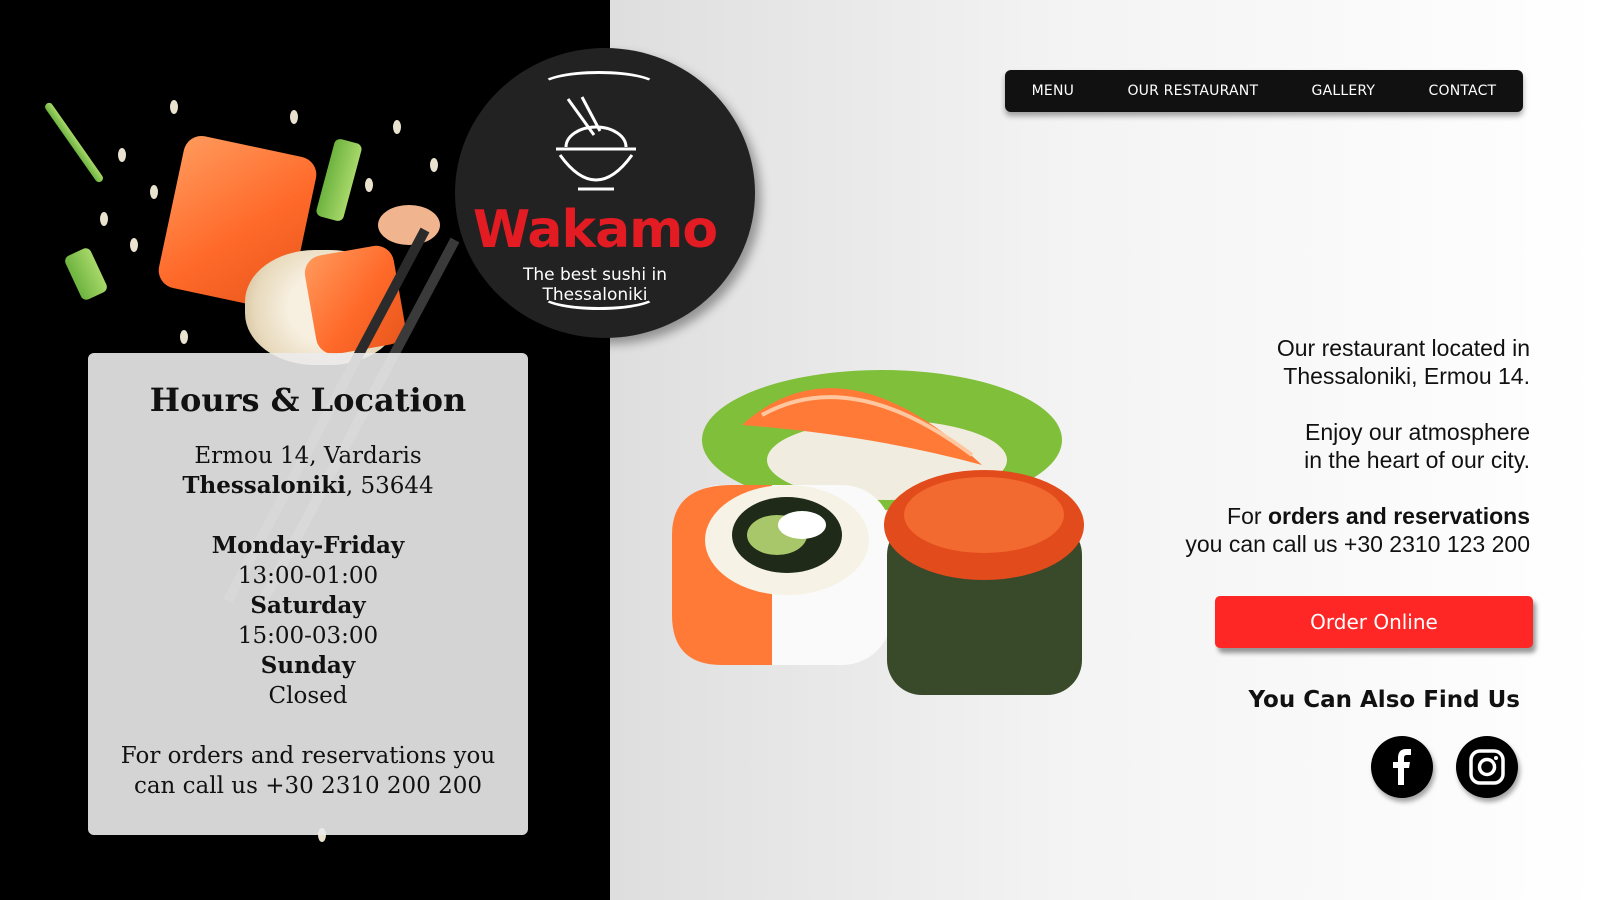  Describe the element at coordinates (308, 636) in the screenshot. I see `schedule-time: 15:00-03:00` at that location.